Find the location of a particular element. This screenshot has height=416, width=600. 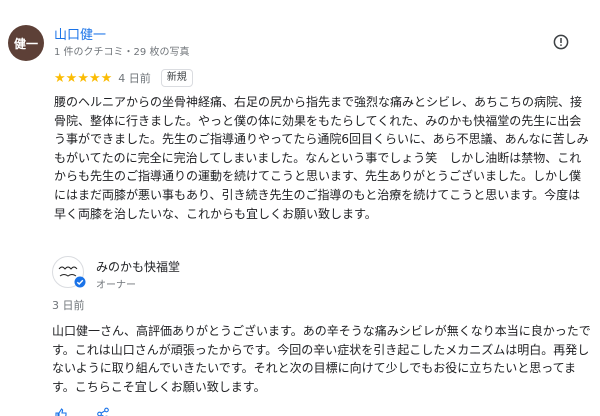

more-options-button is located at coordinates (561, 42).